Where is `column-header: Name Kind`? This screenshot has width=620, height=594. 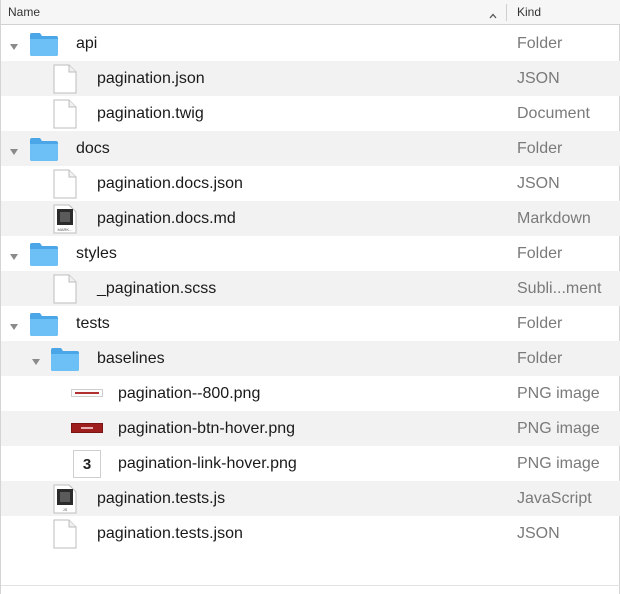
column-header: Name Kind is located at coordinates (310, 12).